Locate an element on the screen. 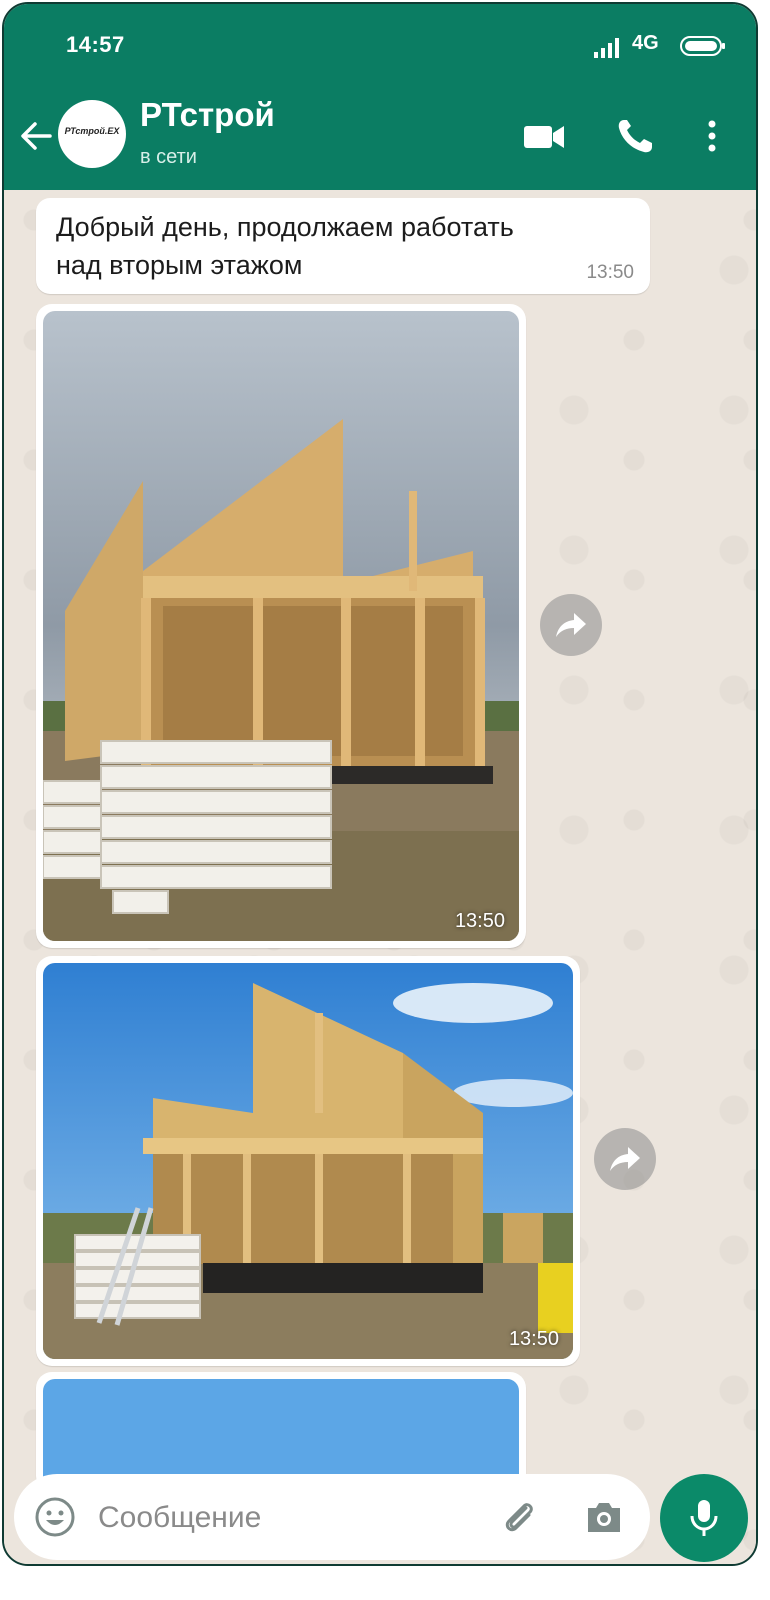 Image resolution: width=770 pixels, height=1600 pixels. network-type: 4G is located at coordinates (645, 43).